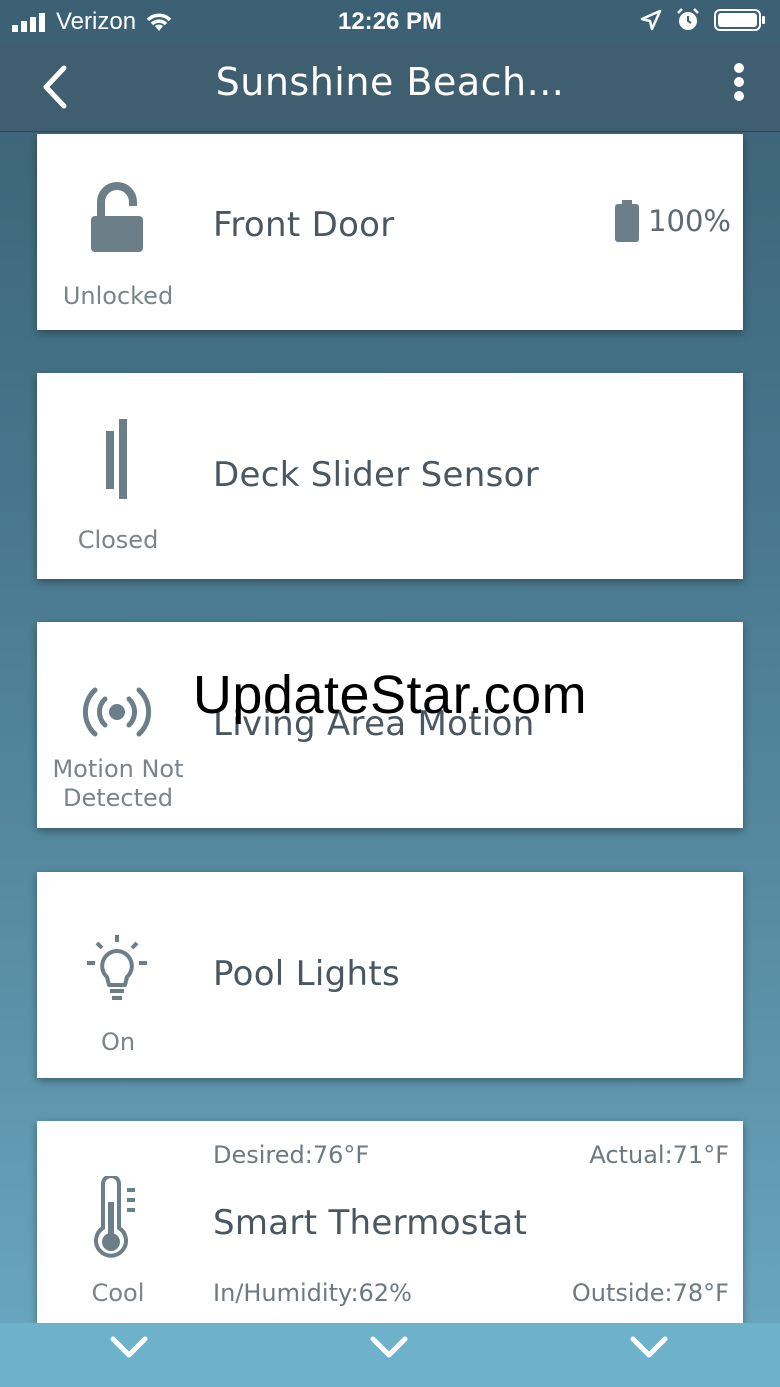 The height and width of the screenshot is (1387, 780). I want to click on desired-temp: Desired:76°F, so click(291, 1155).